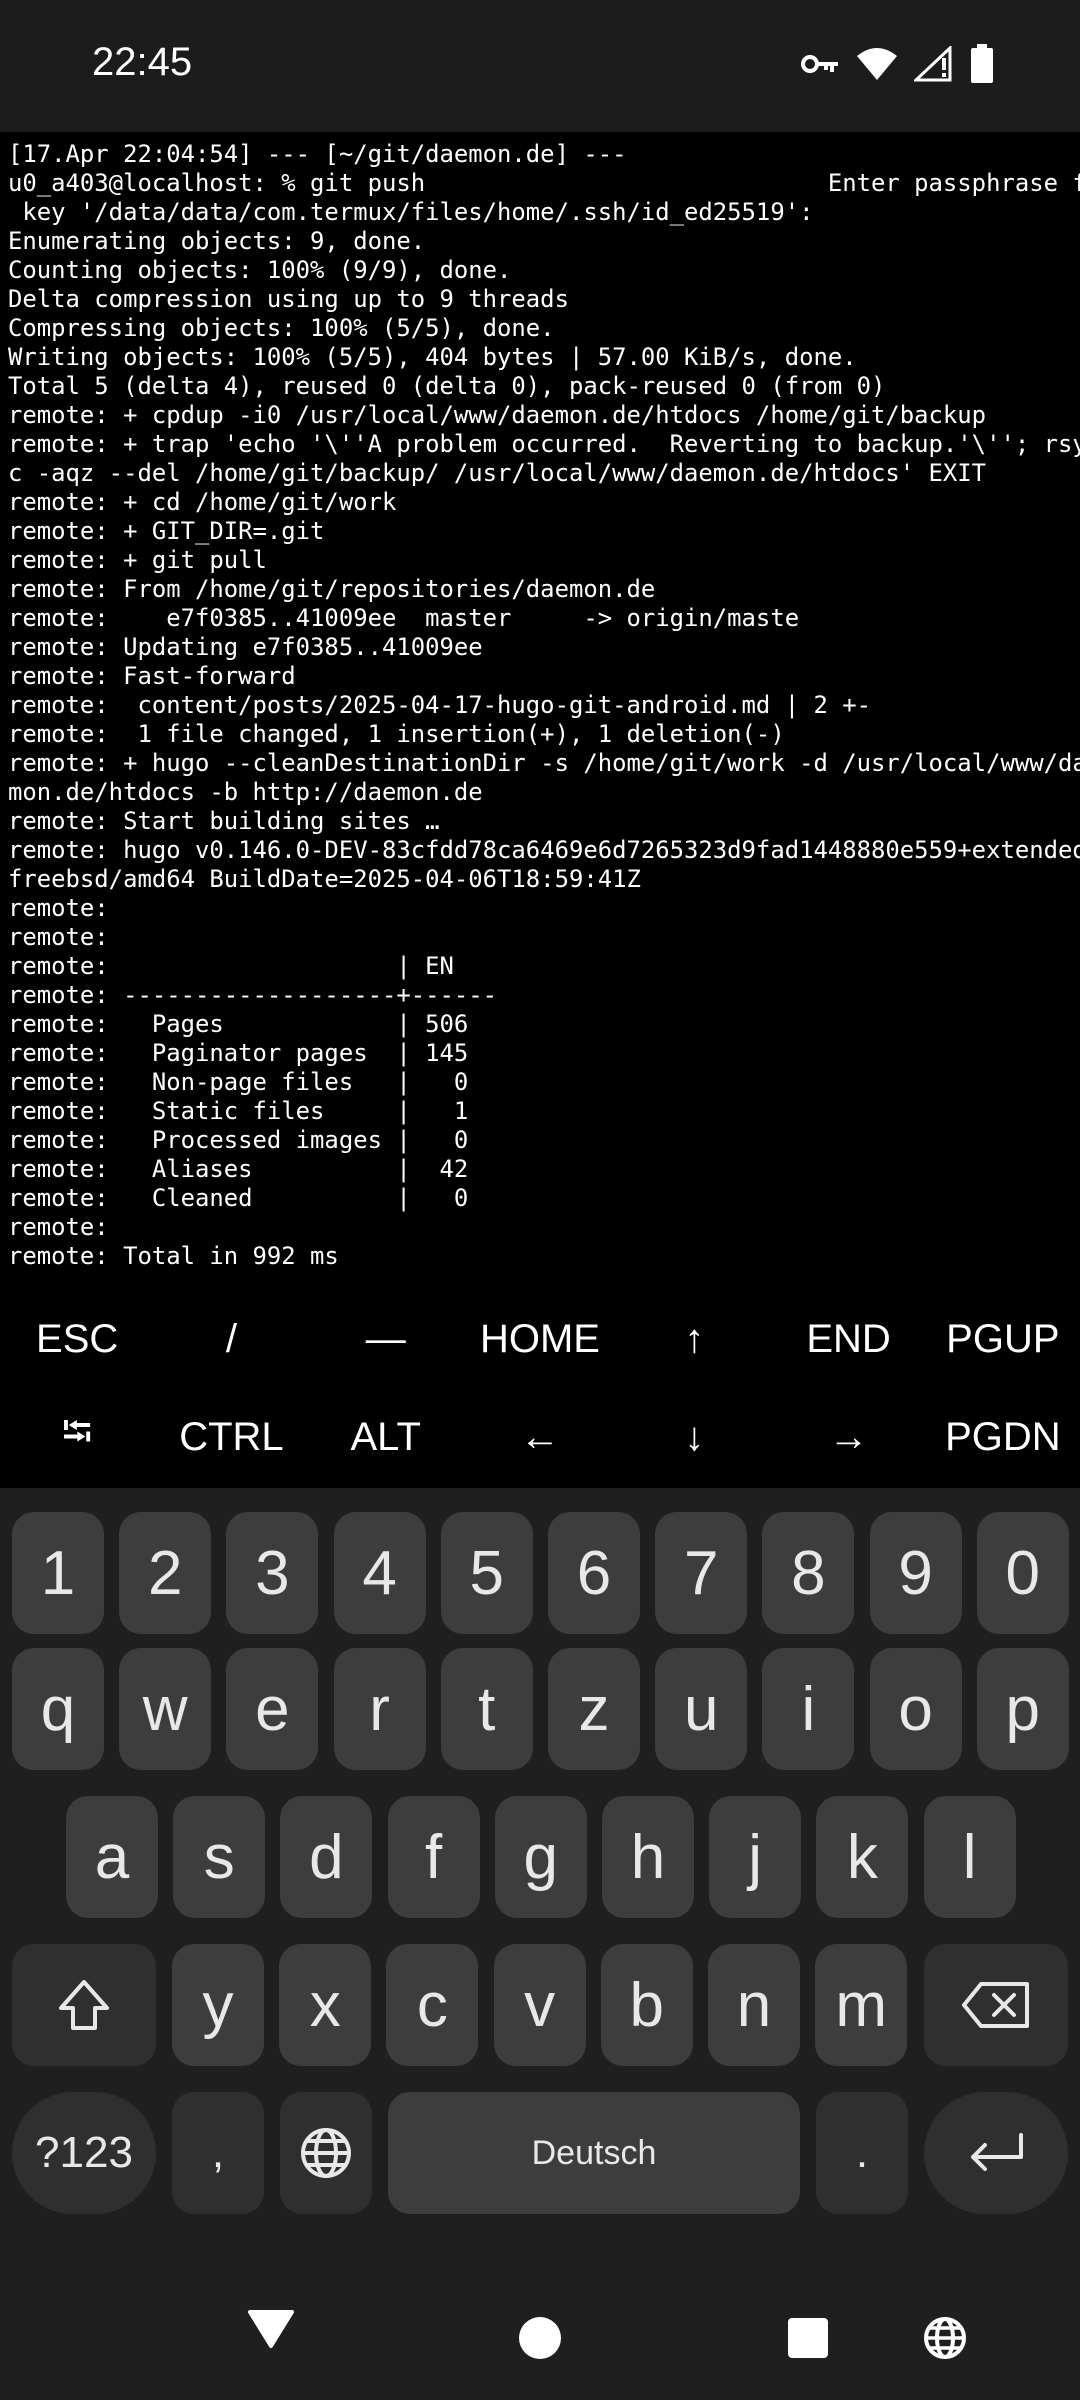  I want to click on dash-key: —, so click(386, 1339).